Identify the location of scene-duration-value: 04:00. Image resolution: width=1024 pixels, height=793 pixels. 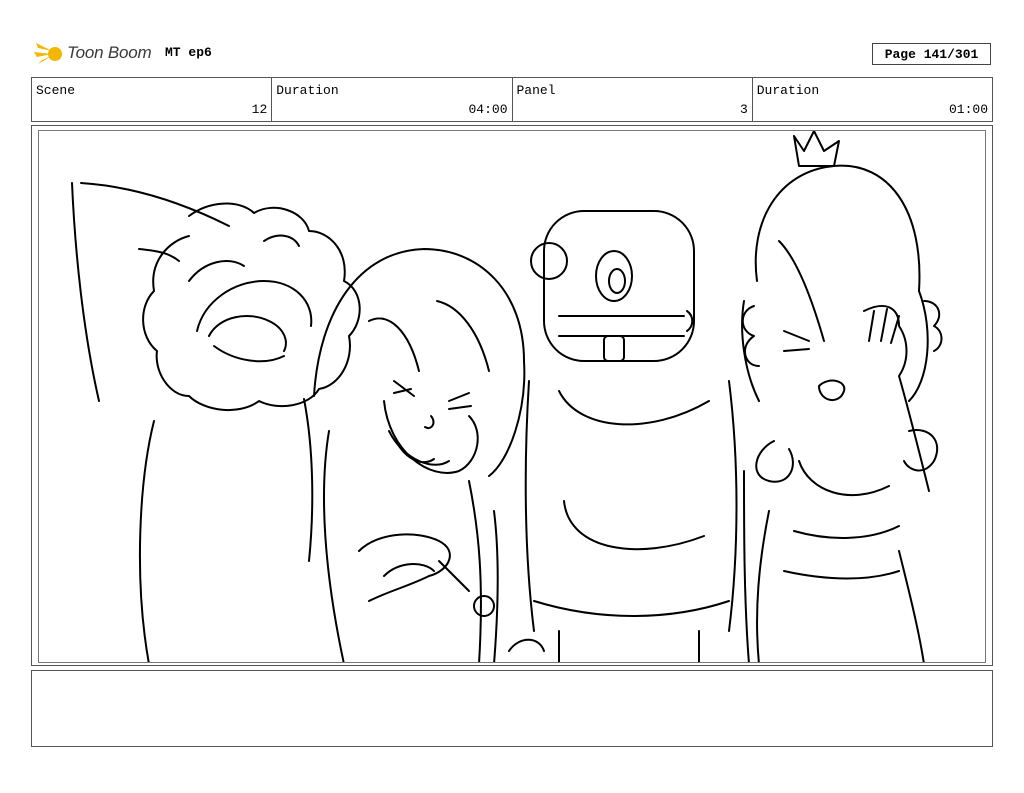
(488, 109).